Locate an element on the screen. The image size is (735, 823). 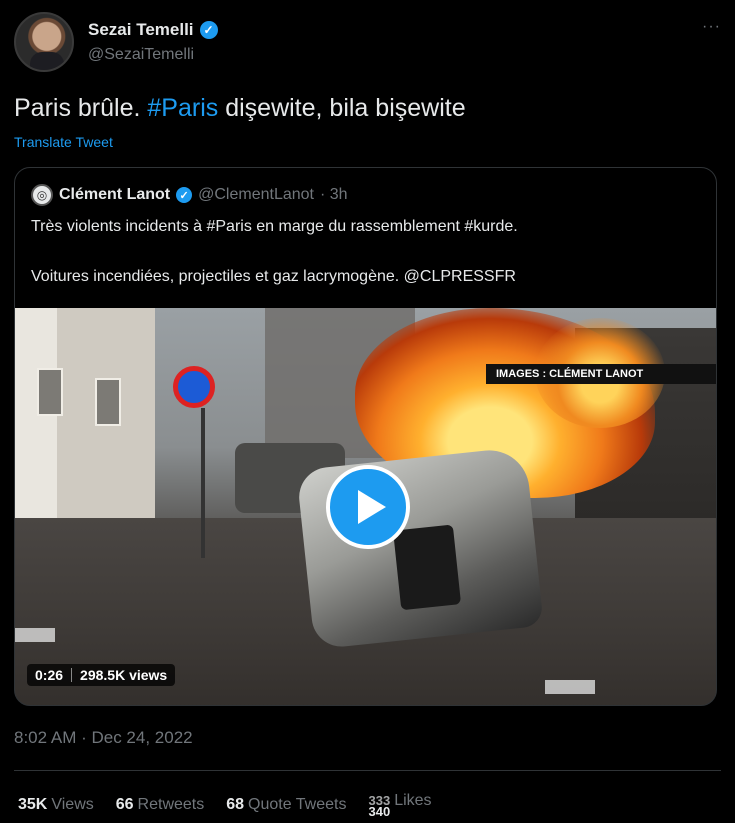
media-watermark: IMAGES : CLÉMENT LANOT is located at coordinates (601, 374).